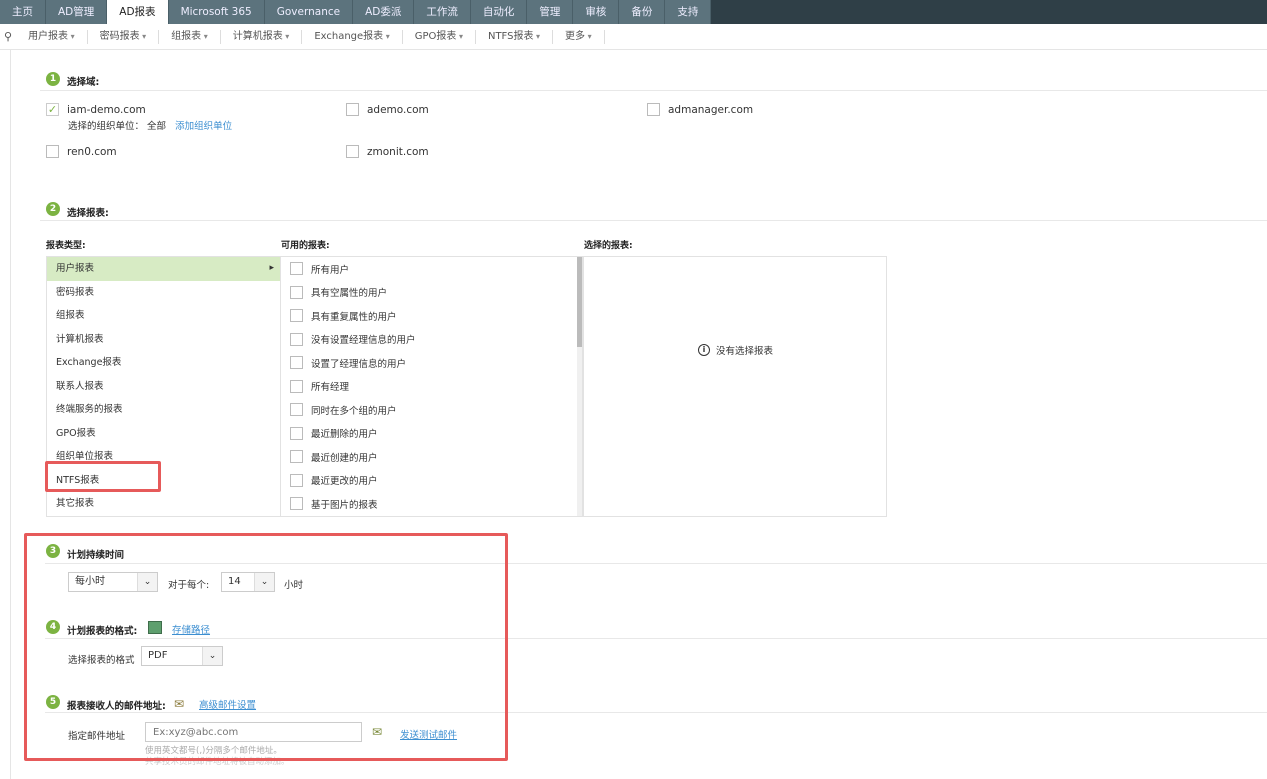 The image size is (1267, 779). I want to click on report-type-item: 其它报表, so click(163, 504).